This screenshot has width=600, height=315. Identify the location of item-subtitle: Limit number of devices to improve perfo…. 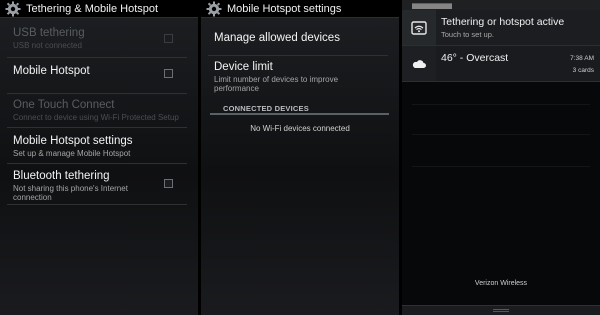
(276, 84).